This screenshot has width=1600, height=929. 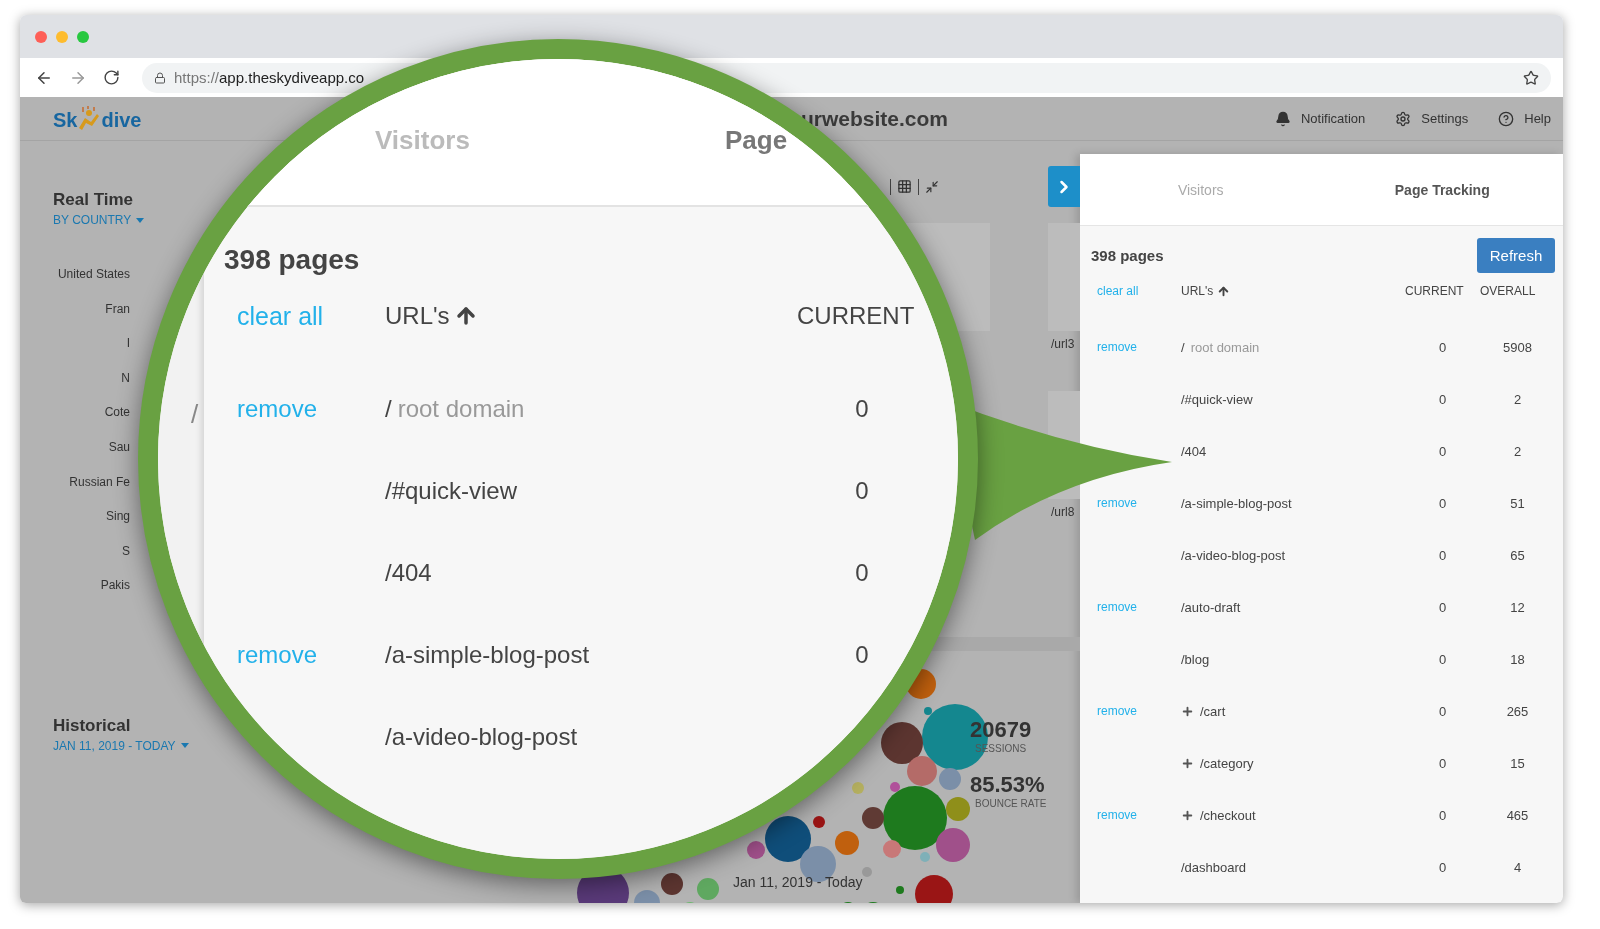 What do you see at coordinates (118, 447) in the screenshot?
I see `country-label: Sau` at bounding box center [118, 447].